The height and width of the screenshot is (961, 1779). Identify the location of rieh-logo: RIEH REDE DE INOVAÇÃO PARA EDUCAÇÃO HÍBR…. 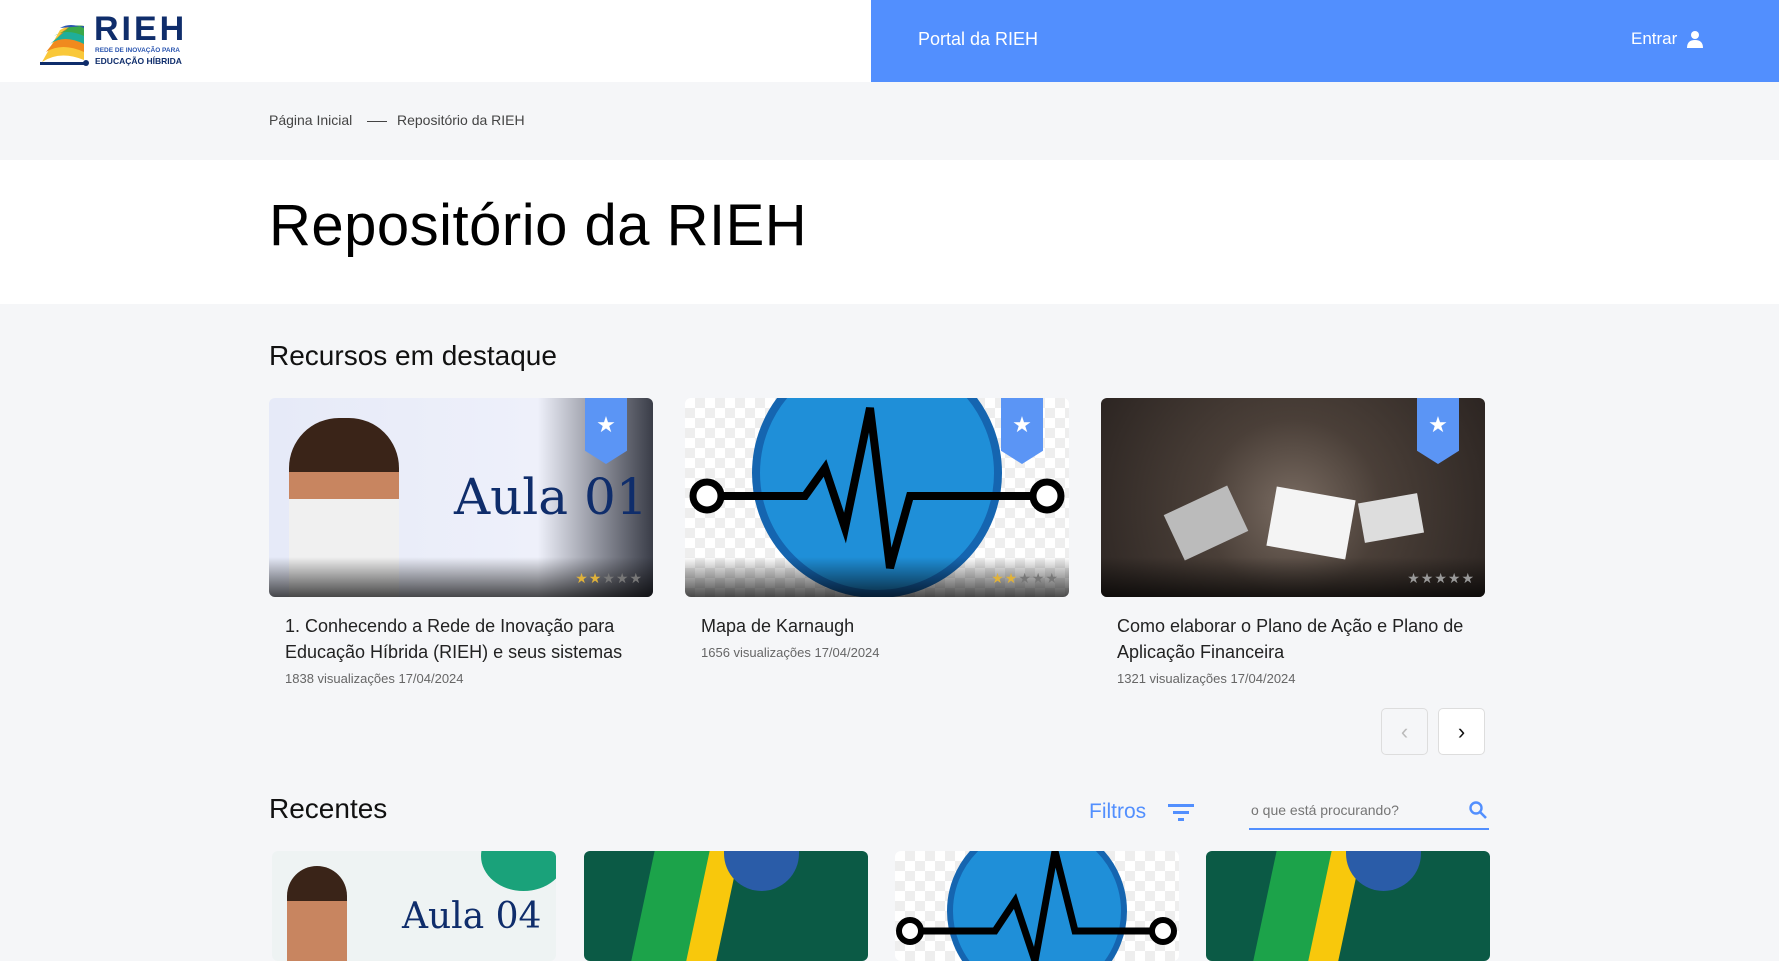
(115, 39).